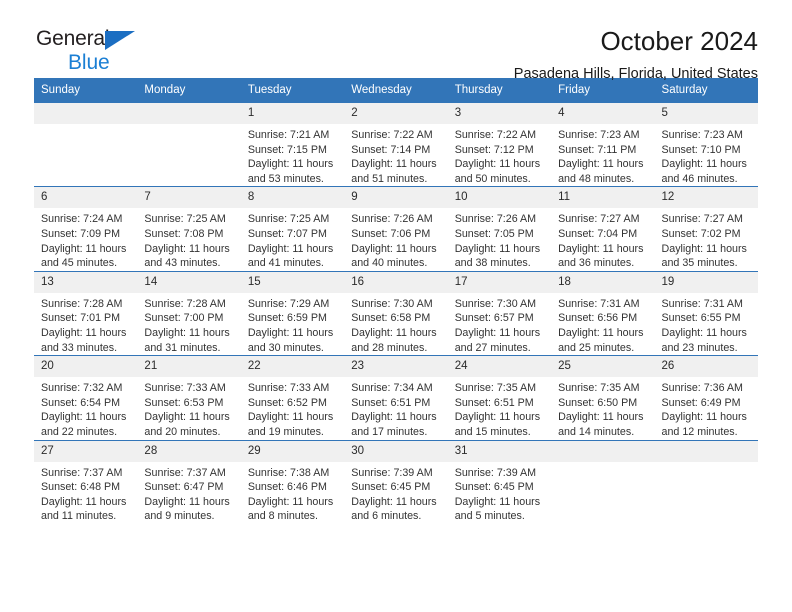  What do you see at coordinates (81, 233) in the screenshot?
I see `sunset-text: Sunset: 7:09 PM` at bounding box center [81, 233].